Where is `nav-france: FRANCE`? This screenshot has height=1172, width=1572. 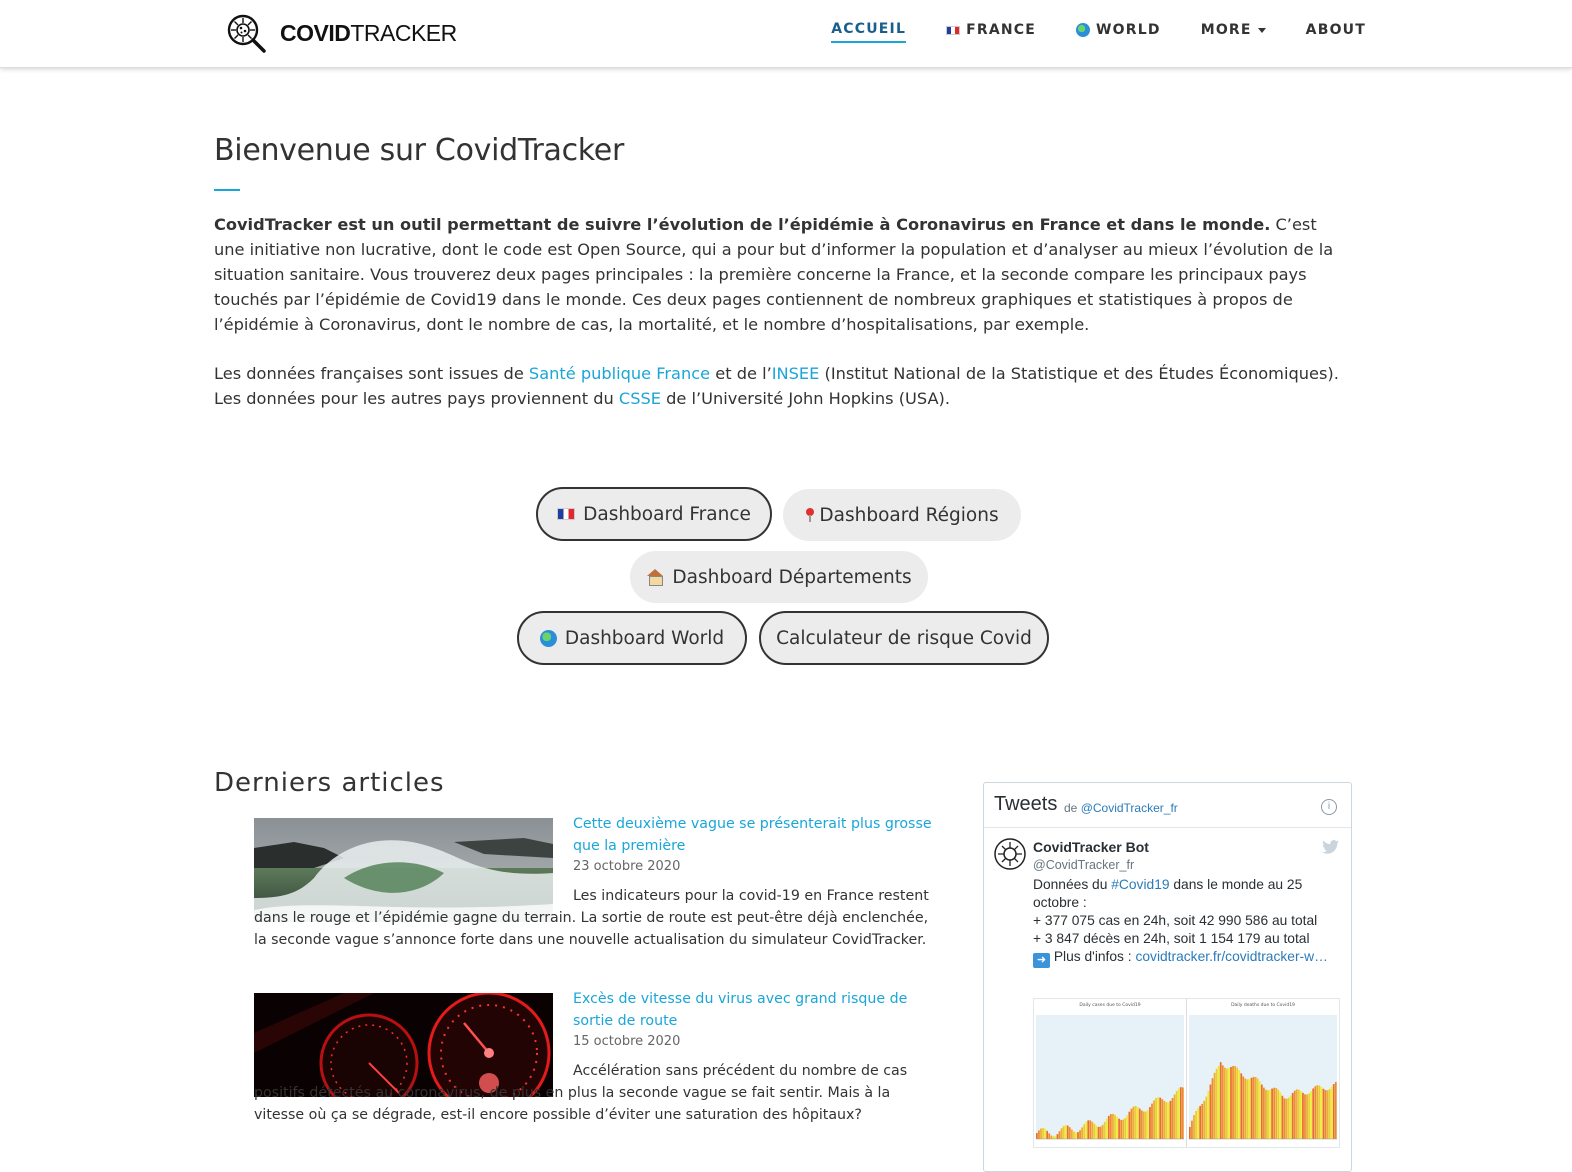
nav-france: FRANCE is located at coordinates (991, 32).